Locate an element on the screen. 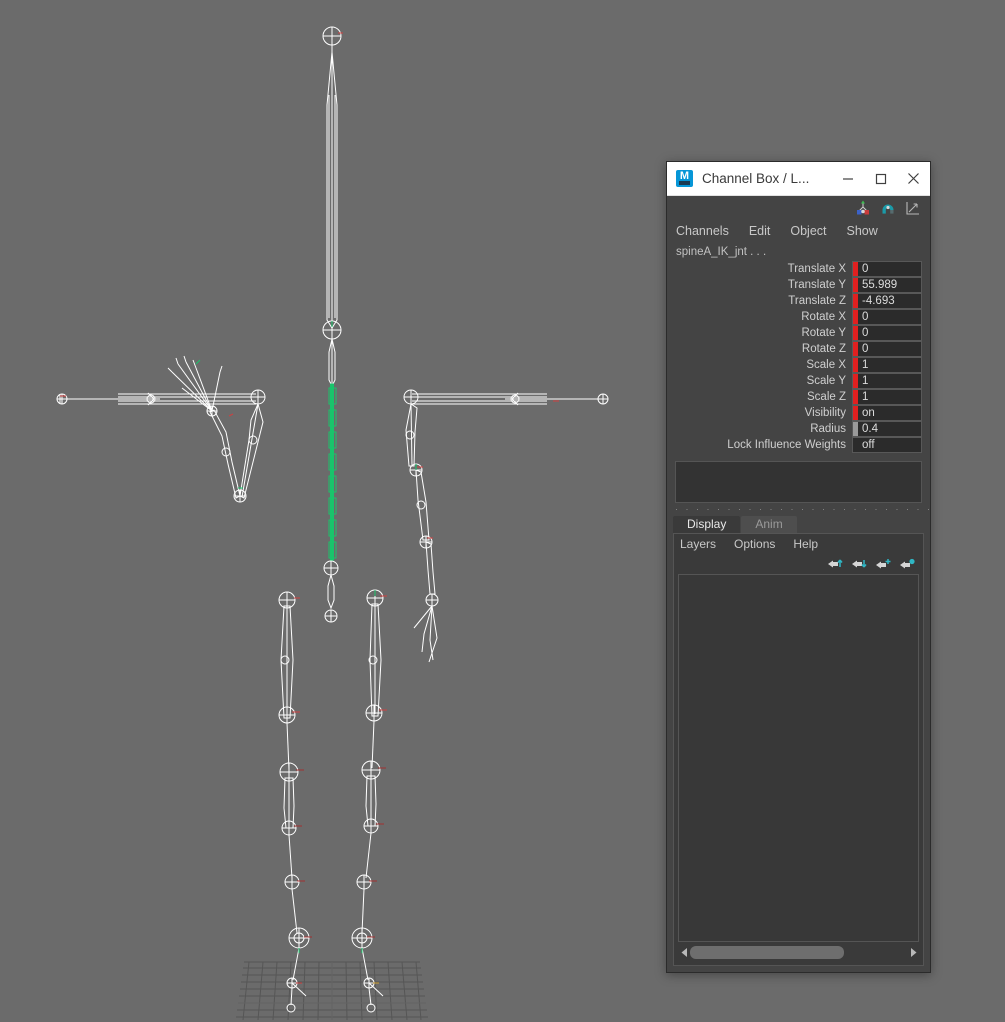 The height and width of the screenshot is (1022, 1005). attr-field: 0.4 is located at coordinates (887, 429).